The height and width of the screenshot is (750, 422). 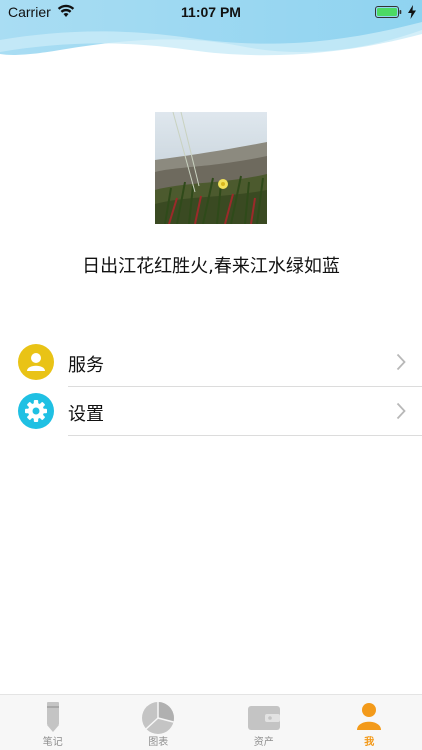 What do you see at coordinates (52, 742) in the screenshot?
I see `tab-label: 笔记` at bounding box center [52, 742].